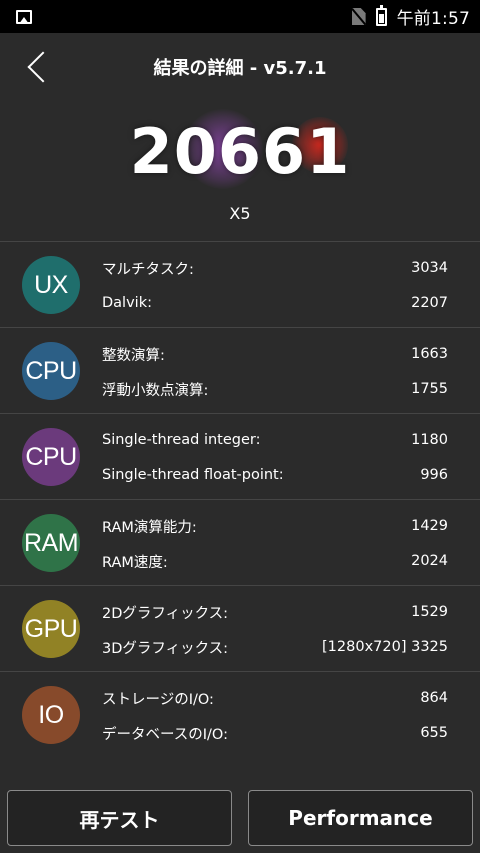 This screenshot has width=480, height=853. What do you see at coordinates (433, 19) in the screenshot?
I see `status-time: 午前1:57` at bounding box center [433, 19].